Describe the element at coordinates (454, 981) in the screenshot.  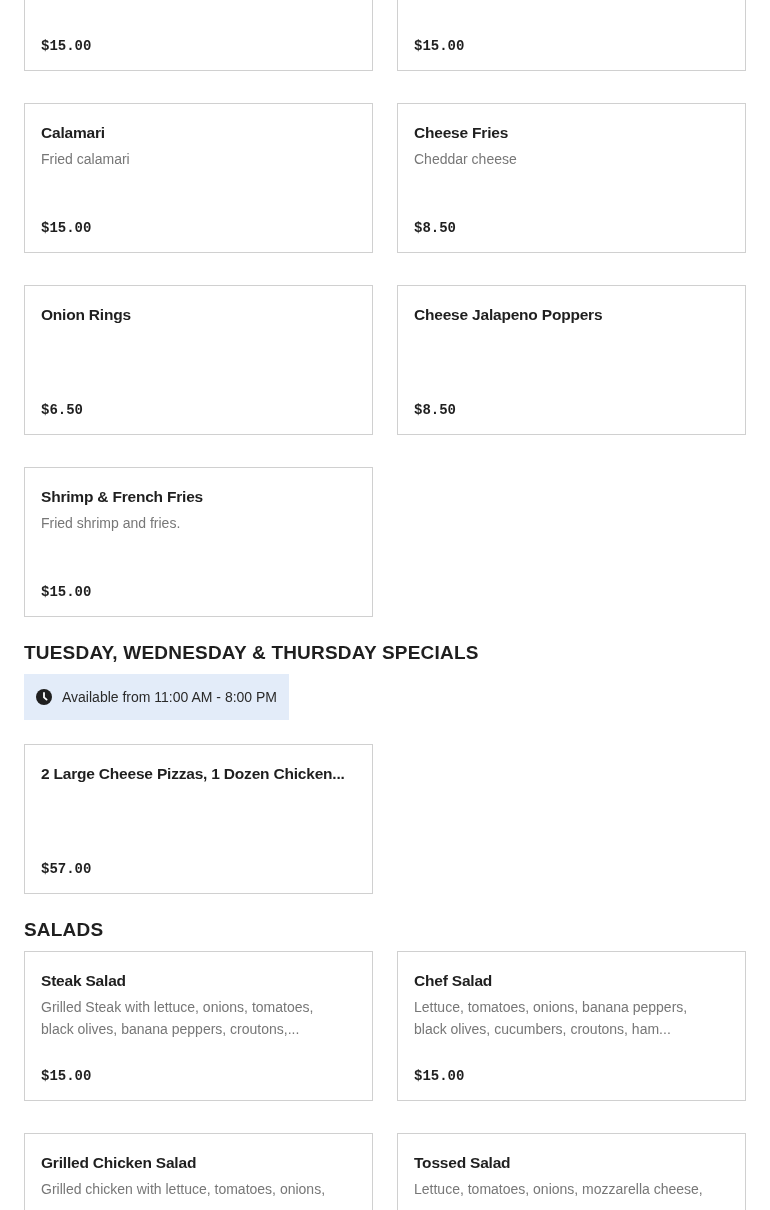
I see `item-name: Chef Salad` at that location.